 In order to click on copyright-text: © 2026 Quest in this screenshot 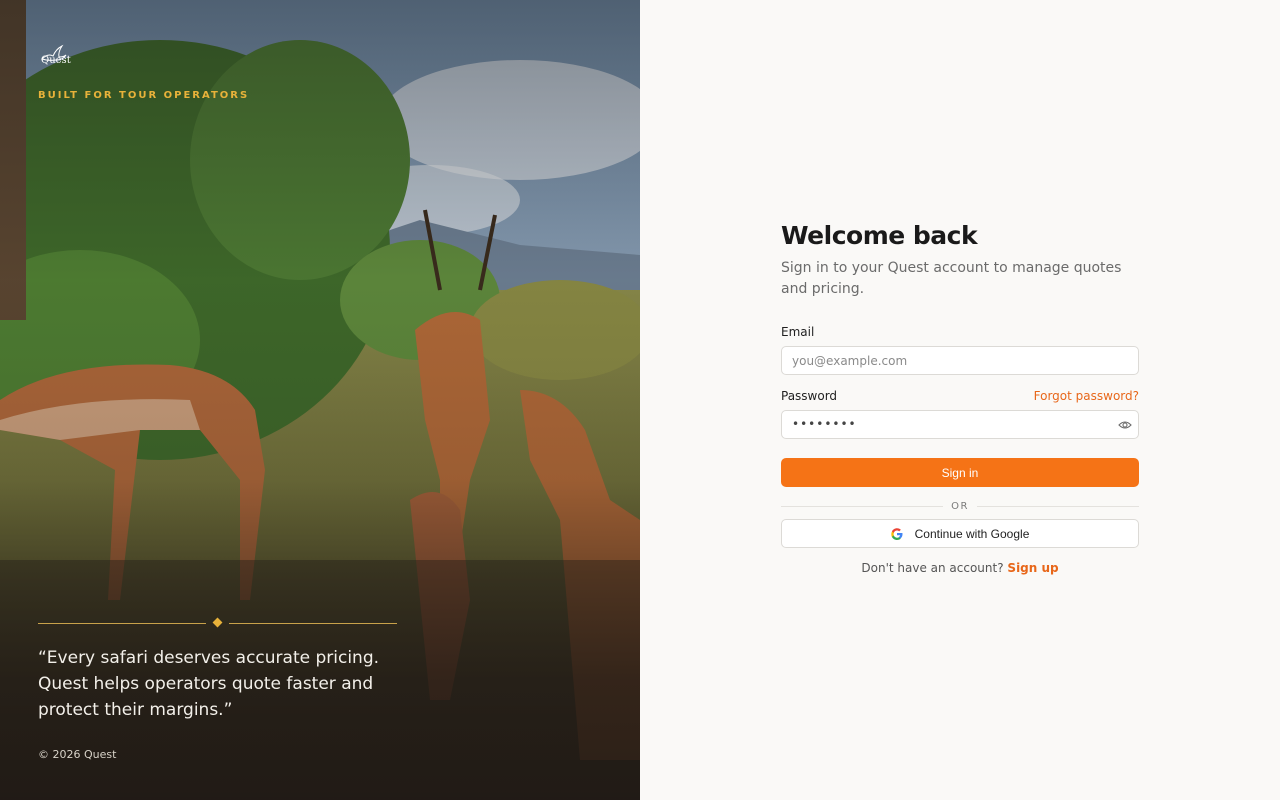, I will do `click(77, 754)`.